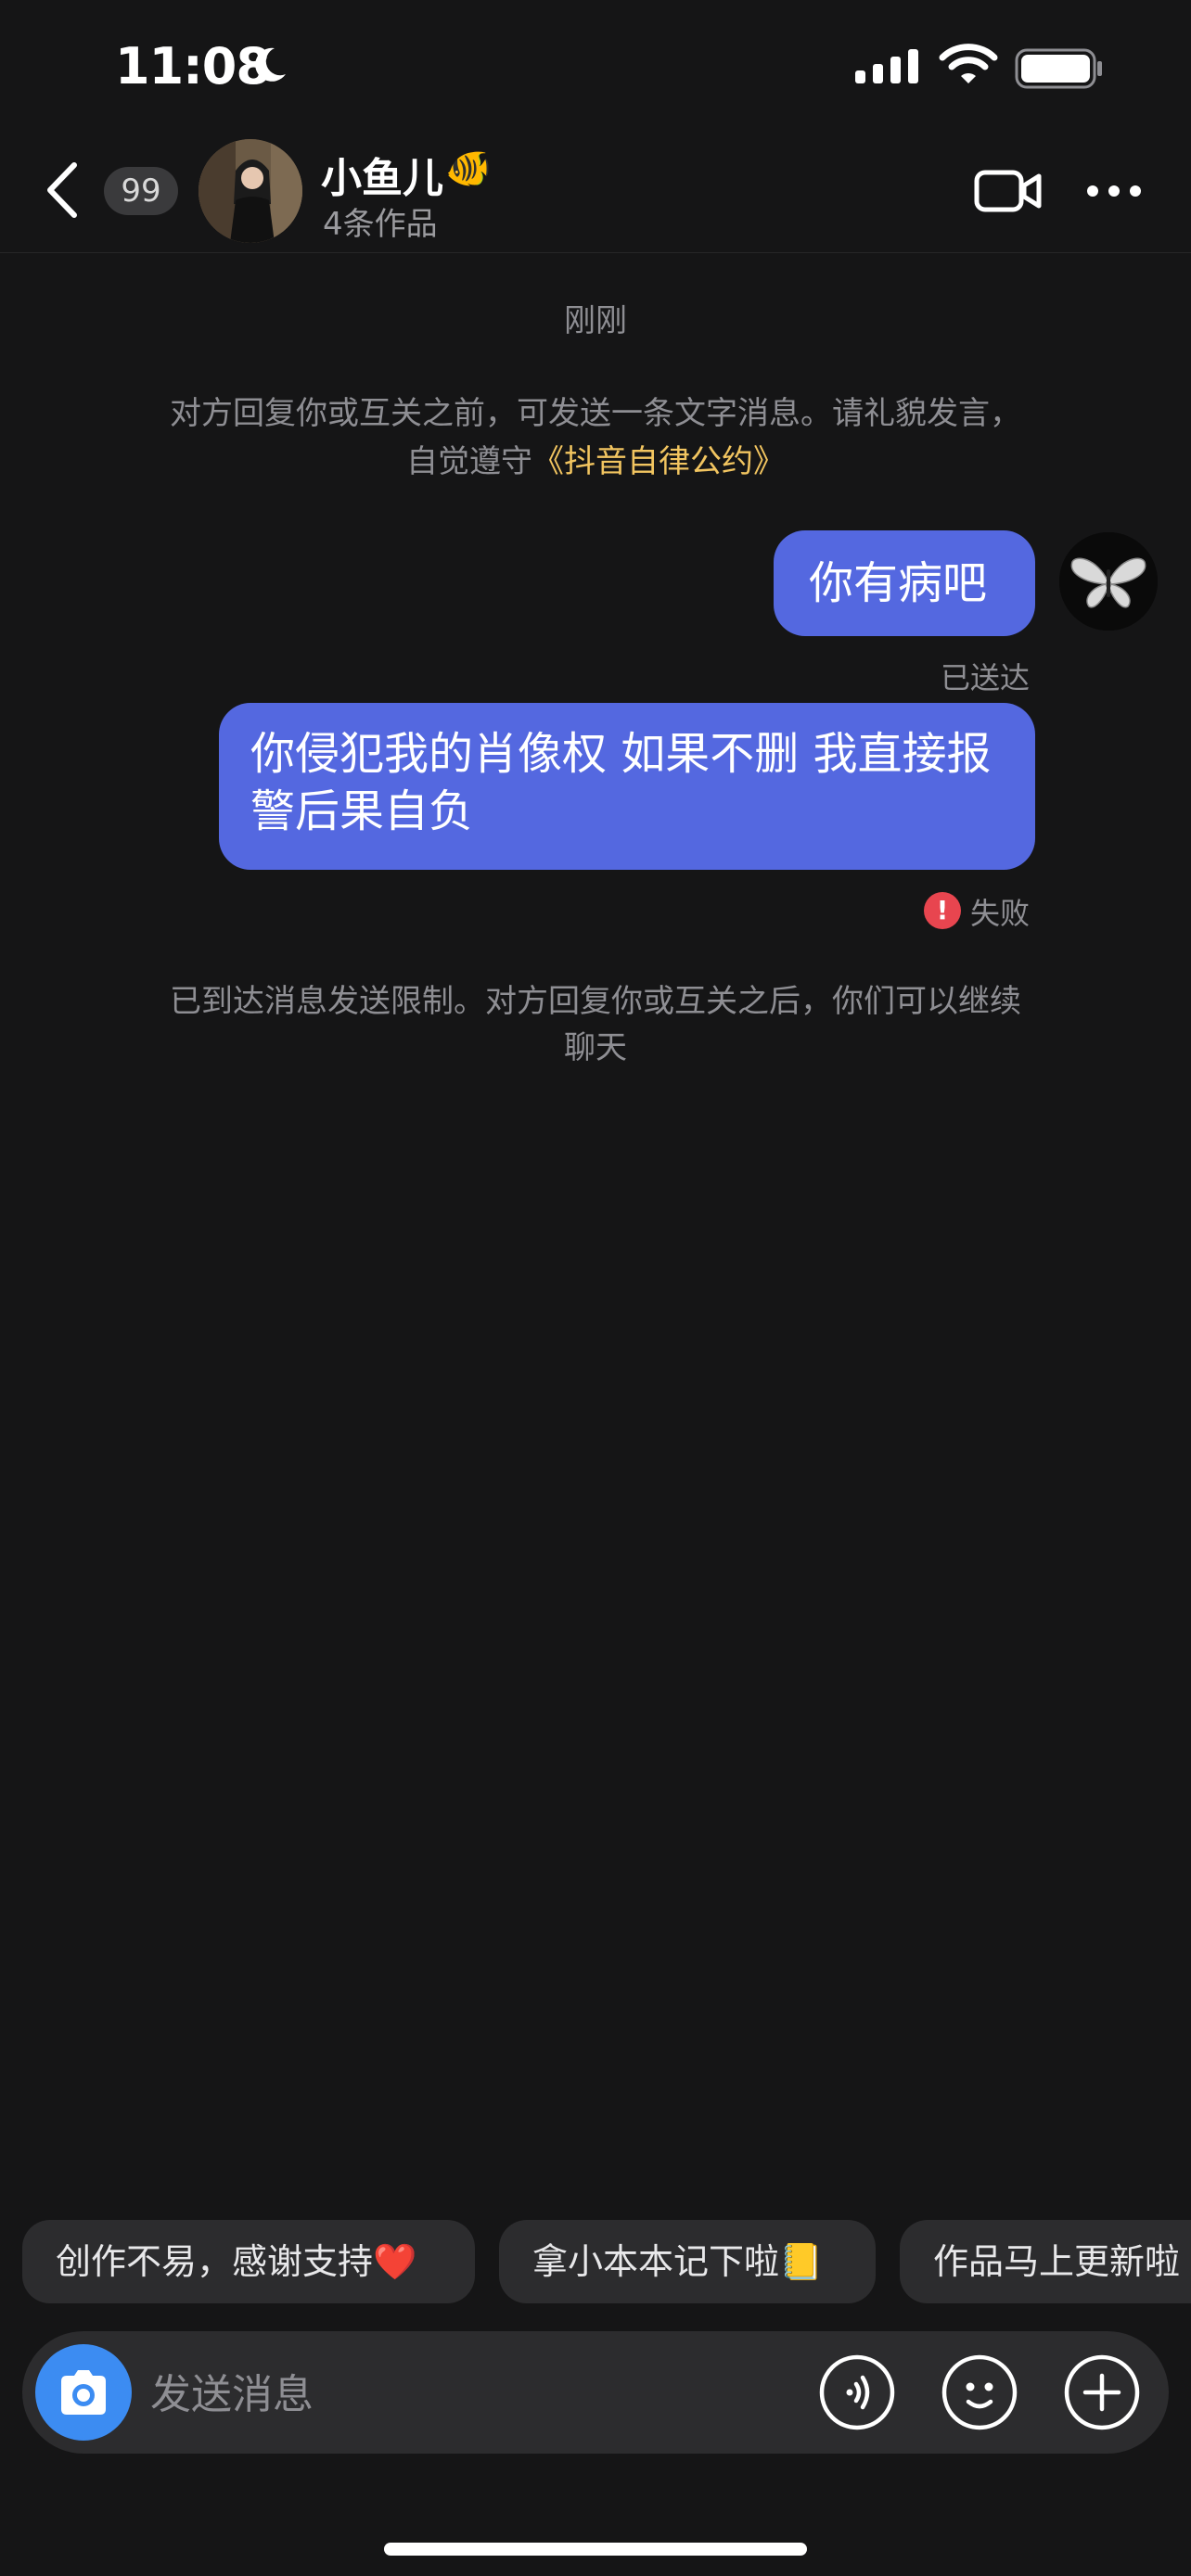 This screenshot has height=2576, width=1191. Describe the element at coordinates (232, 2391) in the screenshot. I see `message-input-placeholder: 发送消息` at that location.